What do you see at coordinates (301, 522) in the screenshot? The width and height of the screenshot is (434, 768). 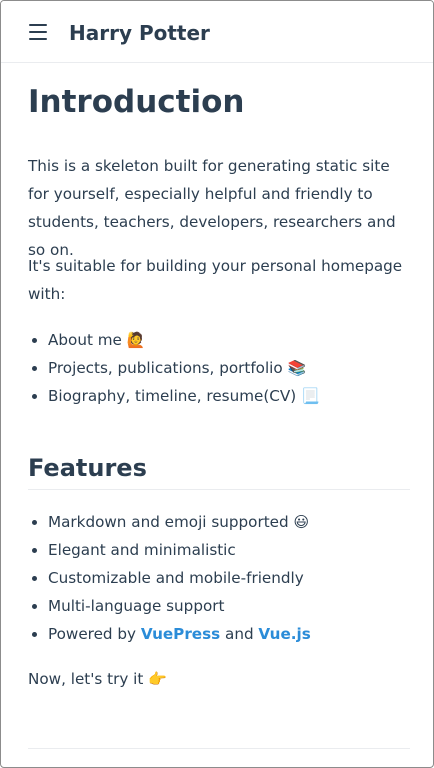 I see `smiley-icon: 😃` at bounding box center [301, 522].